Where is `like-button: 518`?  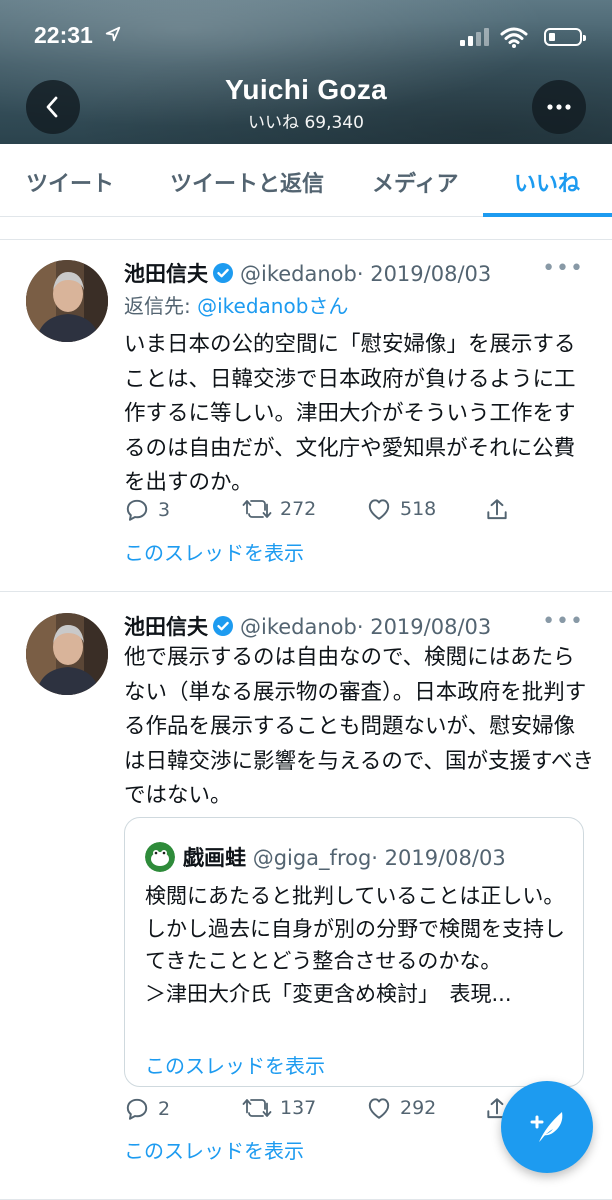 like-button: 518 is located at coordinates (401, 509).